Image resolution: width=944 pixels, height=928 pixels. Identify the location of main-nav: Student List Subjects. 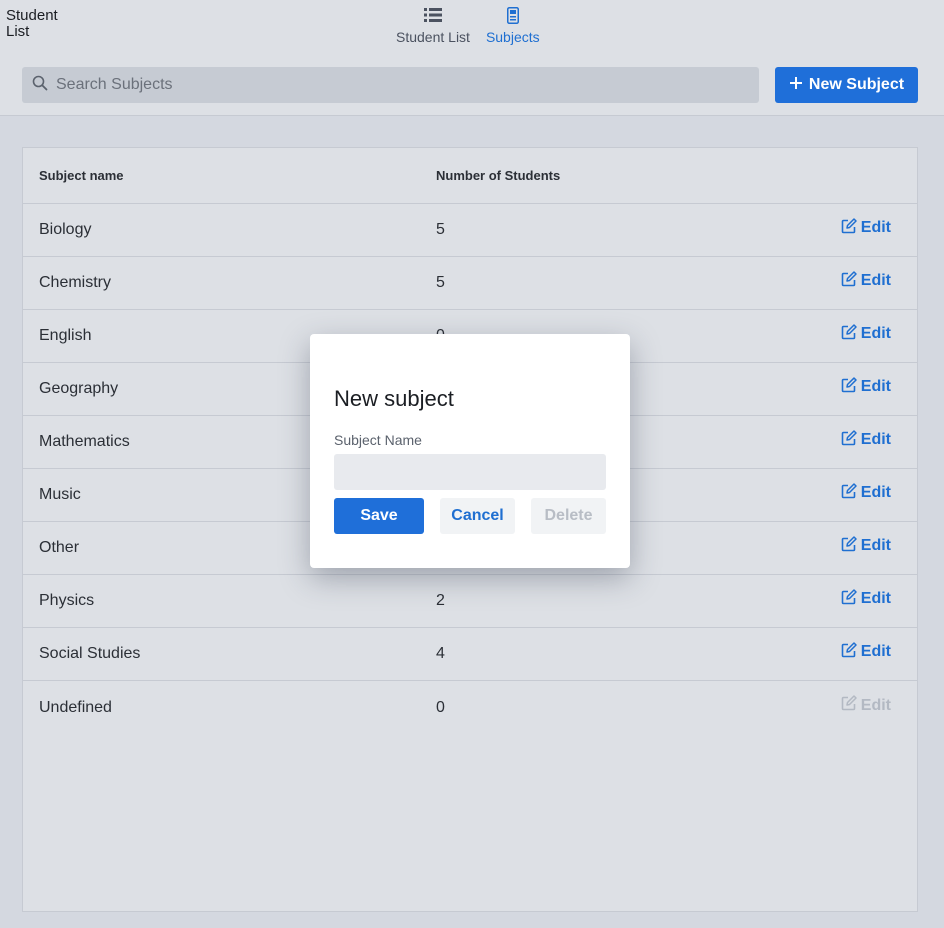
(468, 25).